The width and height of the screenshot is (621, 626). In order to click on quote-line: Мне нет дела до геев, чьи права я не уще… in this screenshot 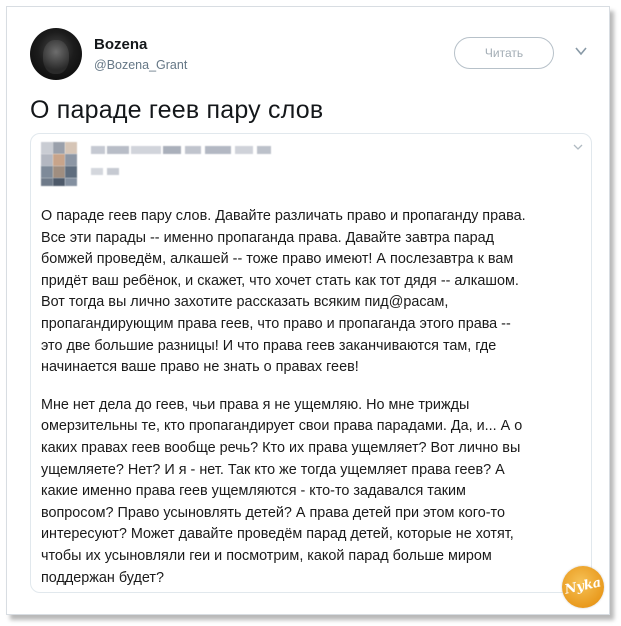, I will do `click(255, 404)`.